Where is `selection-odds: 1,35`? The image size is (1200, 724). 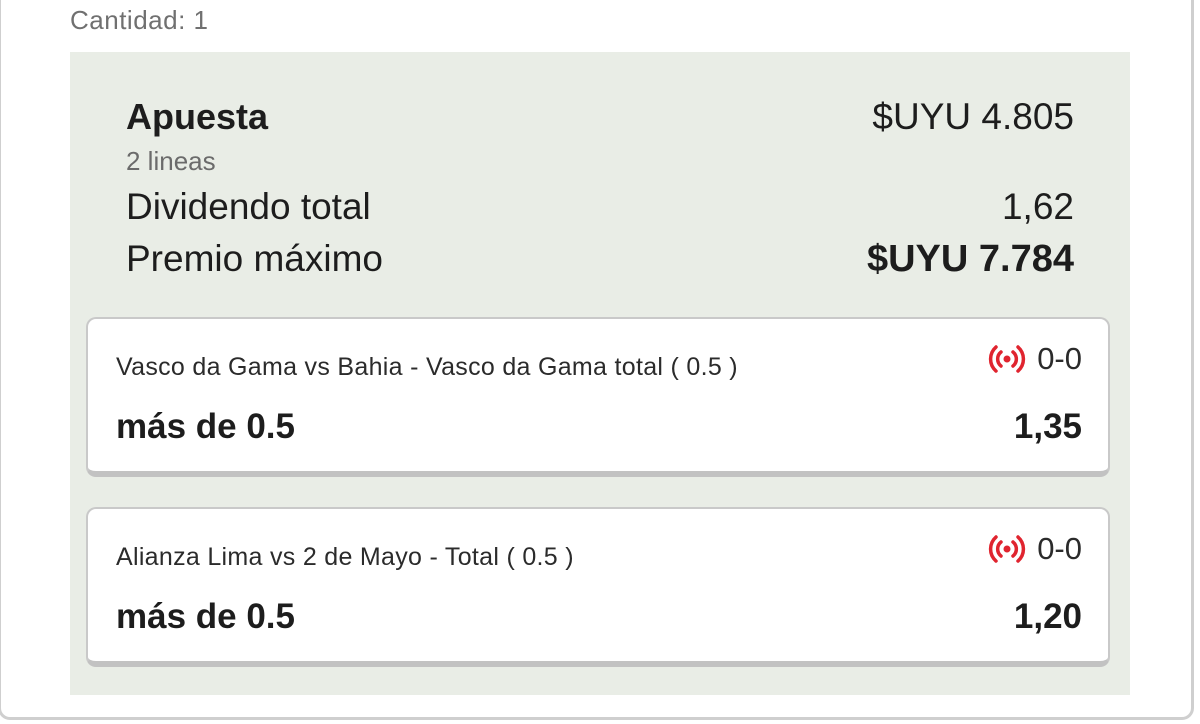 selection-odds: 1,35 is located at coordinates (1047, 426).